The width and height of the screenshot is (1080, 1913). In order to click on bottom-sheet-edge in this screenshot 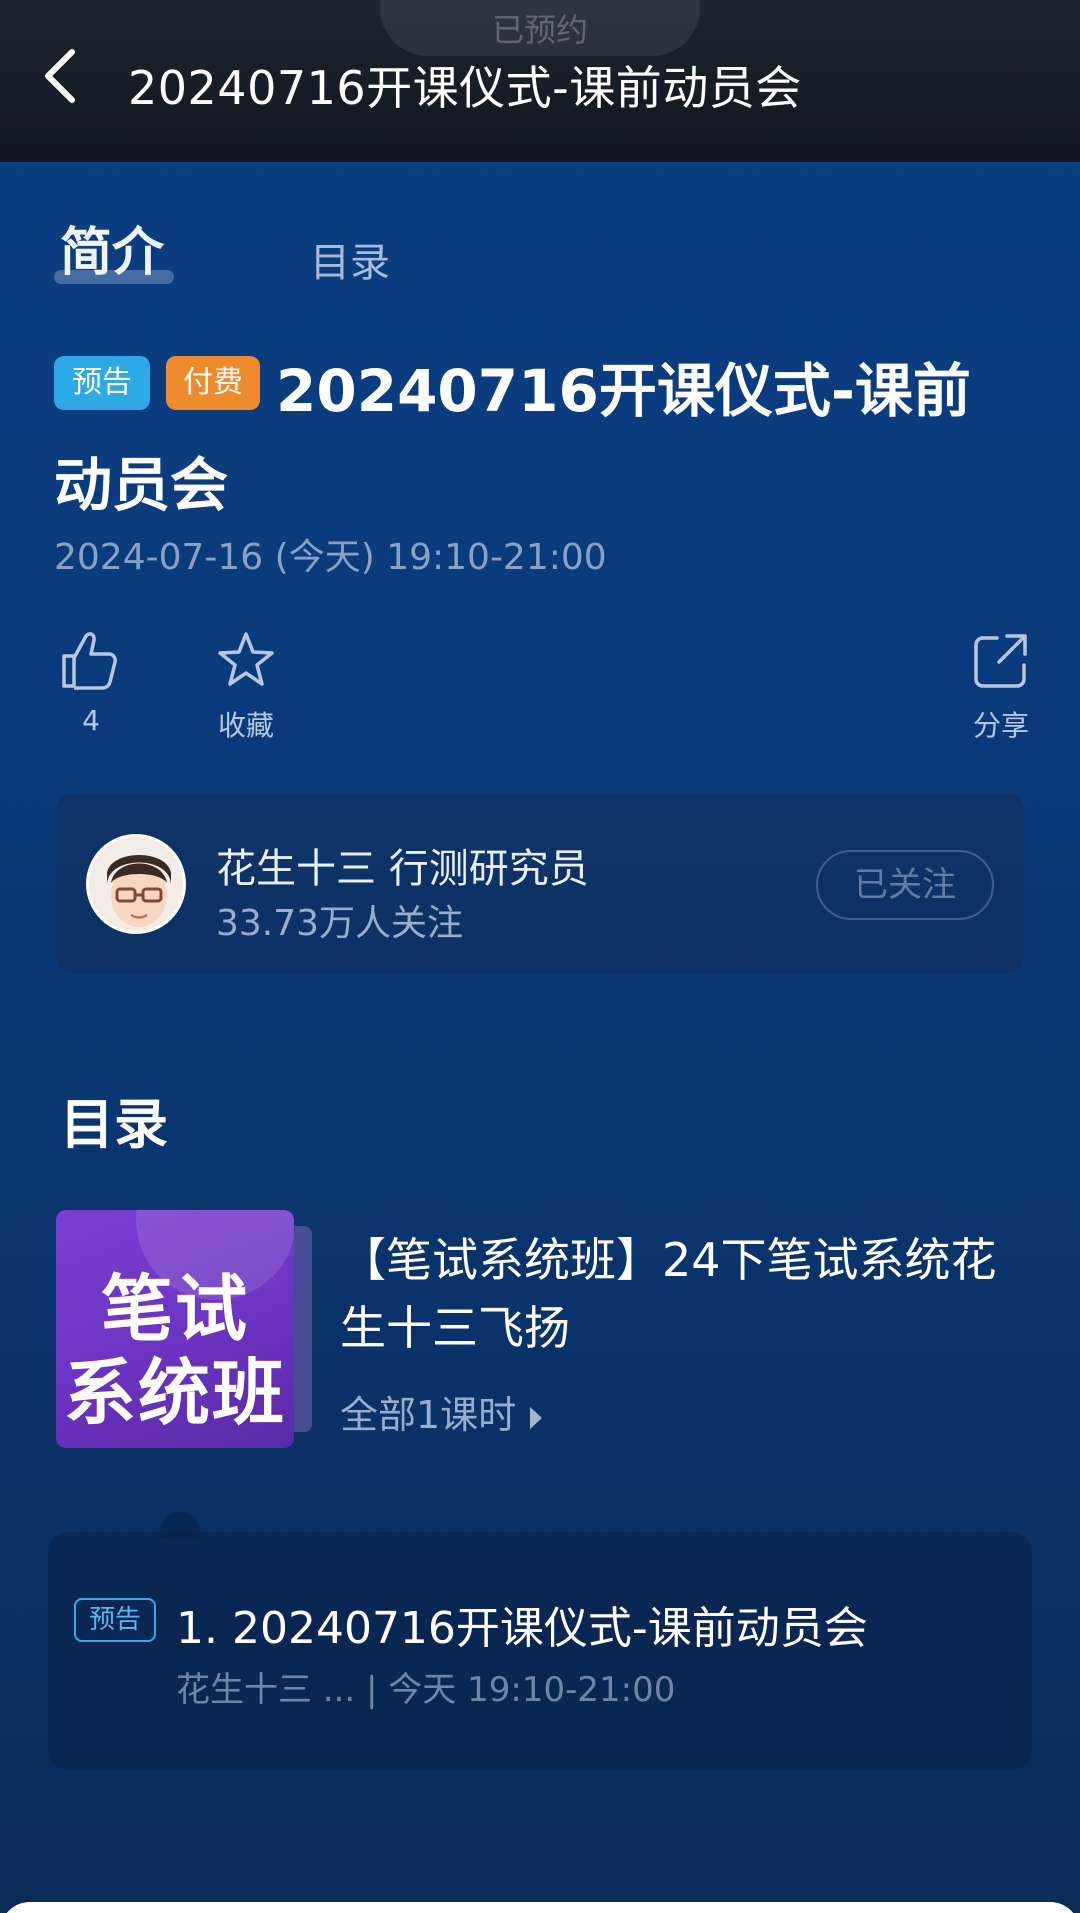, I will do `click(540, 1907)`.